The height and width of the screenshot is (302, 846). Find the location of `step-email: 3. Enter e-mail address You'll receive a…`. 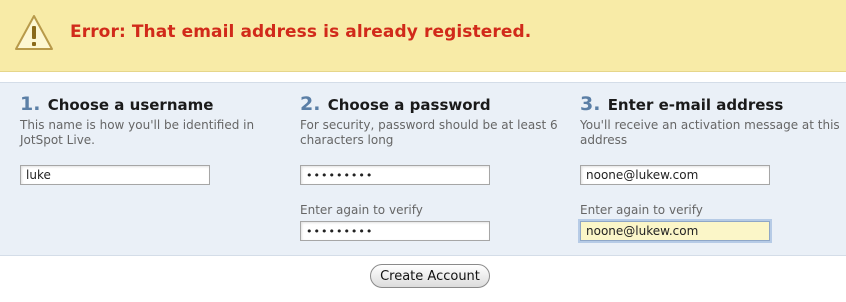

step-email: 3. Enter e-mail address You'll receive a… is located at coordinates (713, 120).